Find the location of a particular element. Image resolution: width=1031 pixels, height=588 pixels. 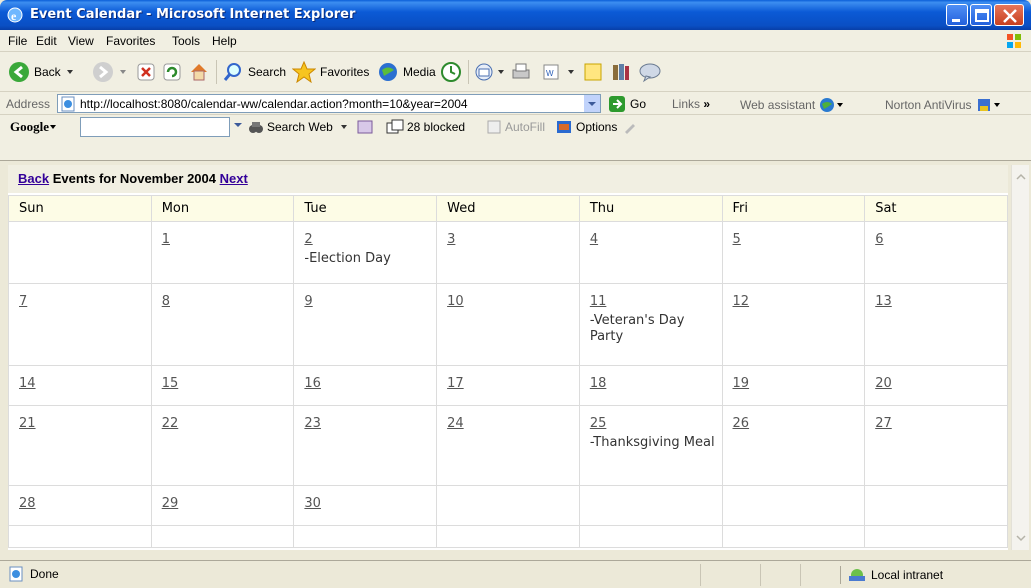

google-search-dropdown is located at coordinates (238, 125).